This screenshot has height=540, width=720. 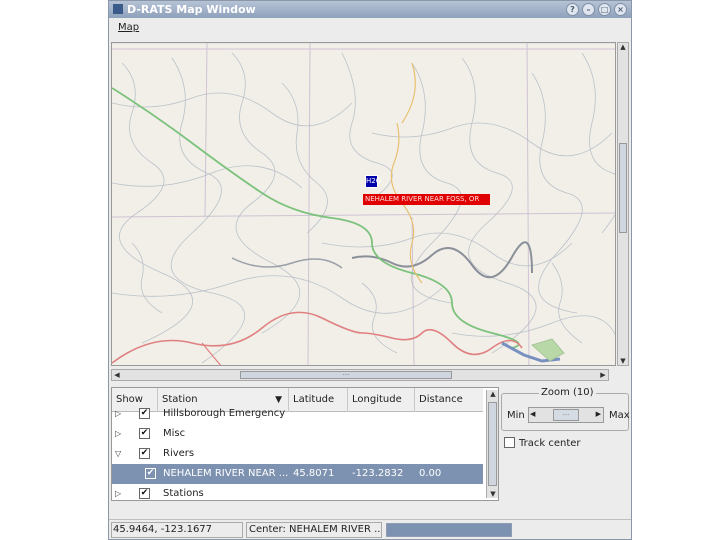 What do you see at coordinates (604, 9) in the screenshot?
I see `maximize-icon: □` at bounding box center [604, 9].